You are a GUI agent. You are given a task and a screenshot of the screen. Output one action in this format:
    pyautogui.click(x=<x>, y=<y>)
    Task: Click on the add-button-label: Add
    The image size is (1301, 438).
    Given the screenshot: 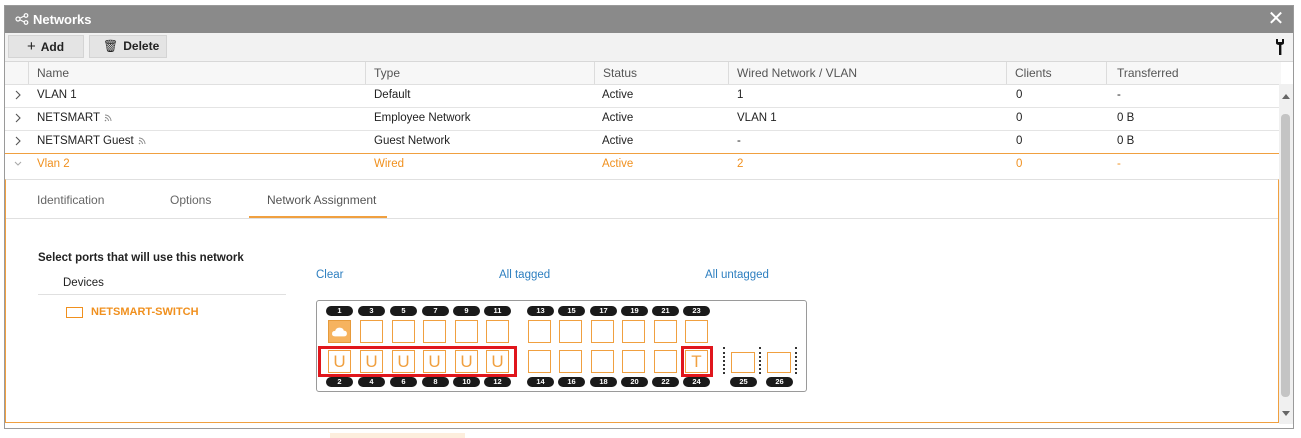 What is the action you would take?
    pyautogui.click(x=52, y=47)
    